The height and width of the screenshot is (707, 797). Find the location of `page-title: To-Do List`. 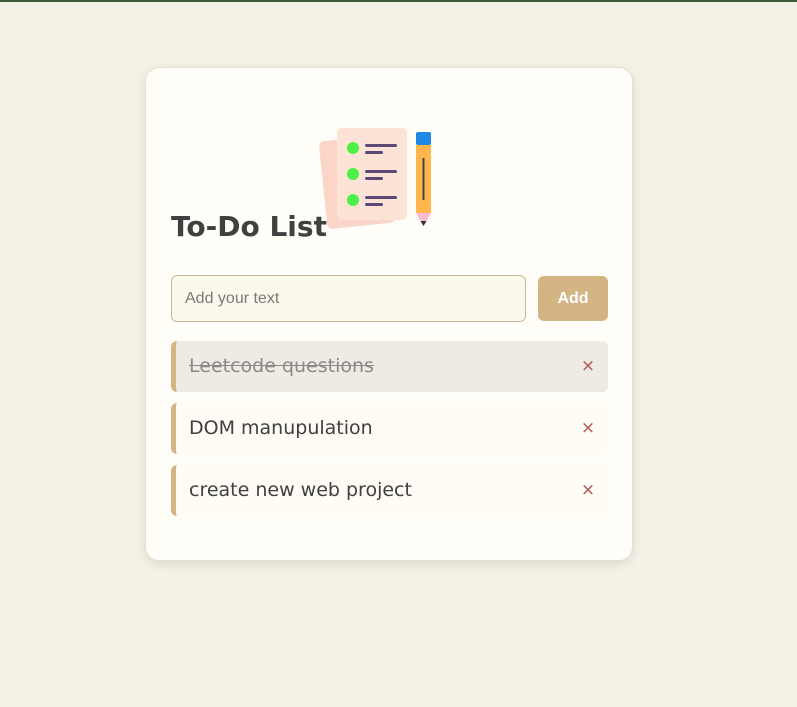

page-title: To-Do List is located at coordinates (249, 226).